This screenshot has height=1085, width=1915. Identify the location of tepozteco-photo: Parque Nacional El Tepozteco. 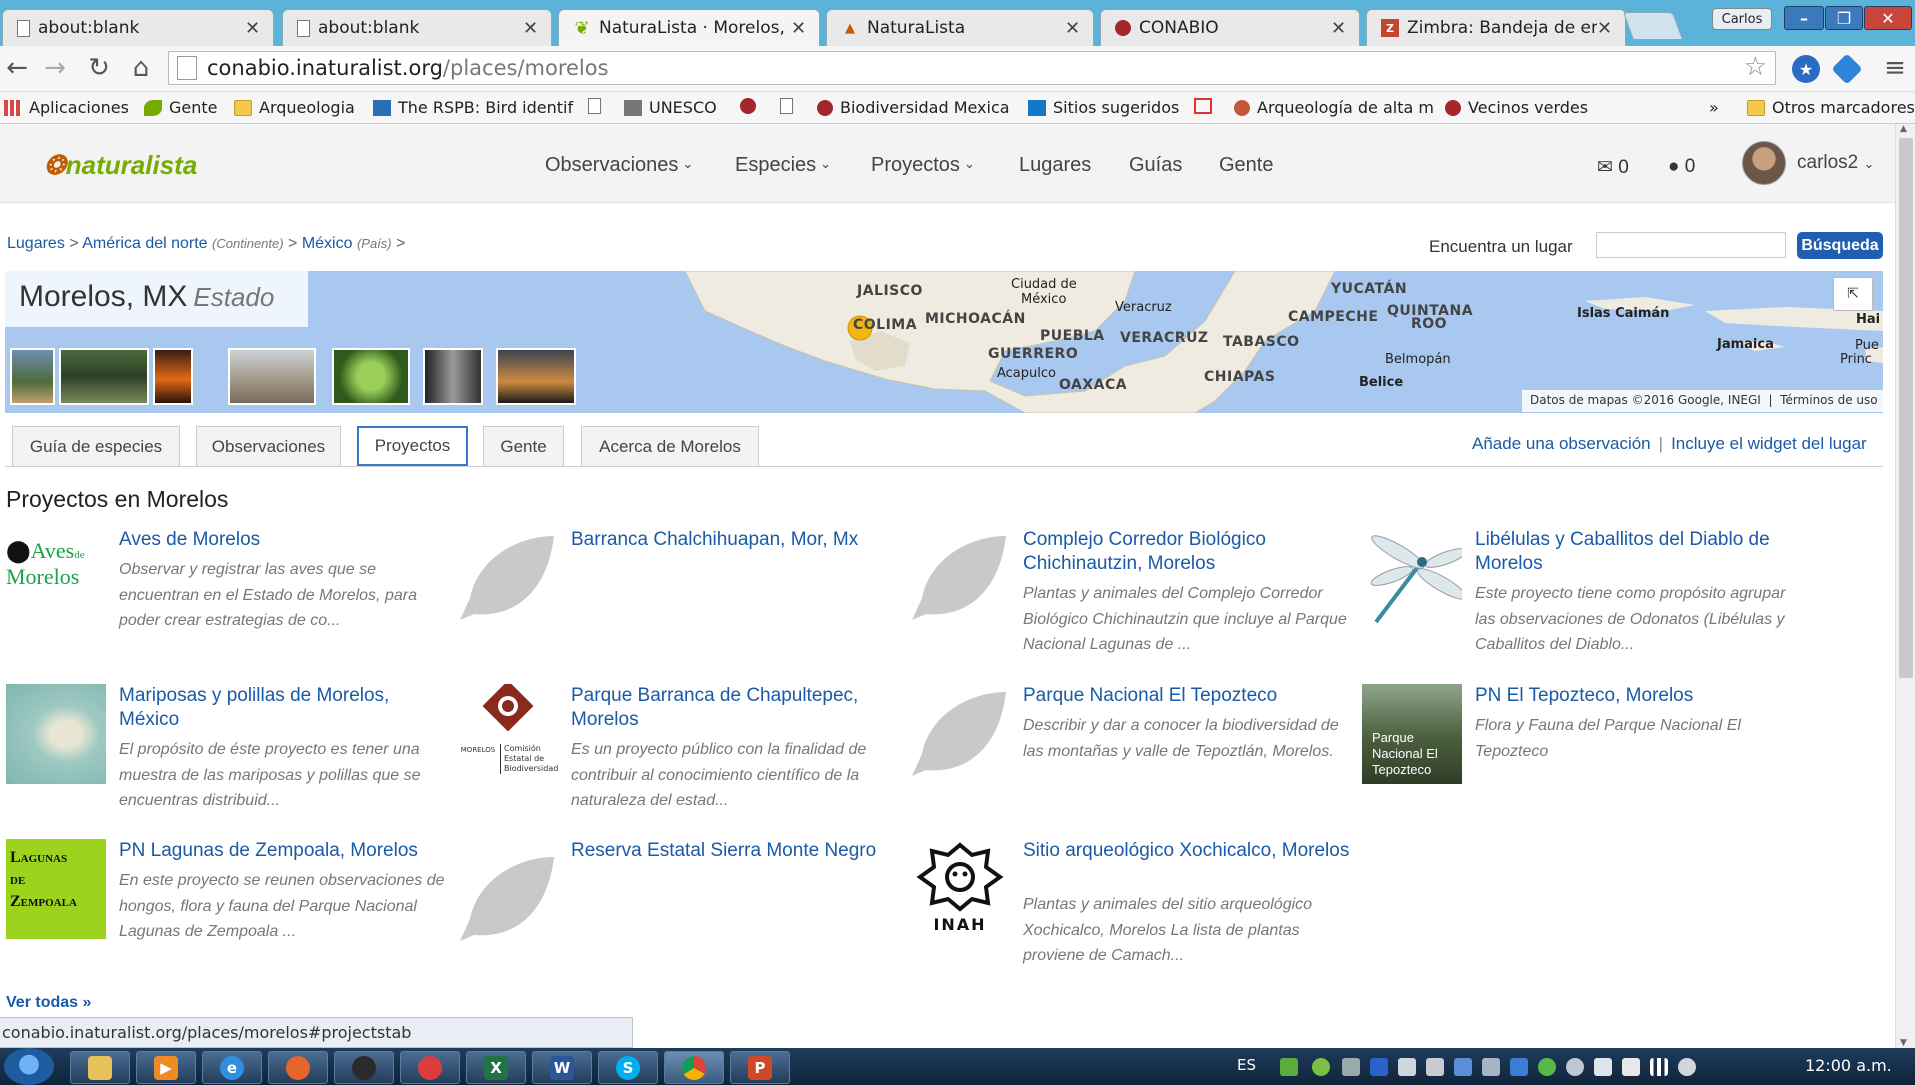
(1412, 734).